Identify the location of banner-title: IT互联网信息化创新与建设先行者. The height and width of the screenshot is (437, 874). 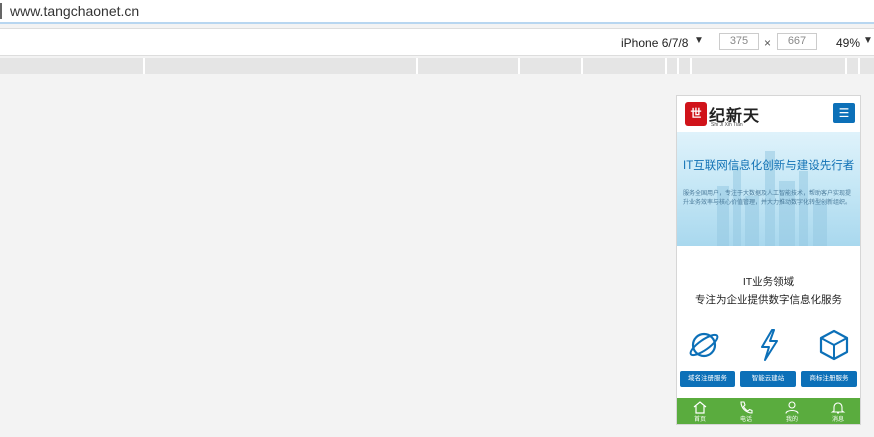
(769, 166).